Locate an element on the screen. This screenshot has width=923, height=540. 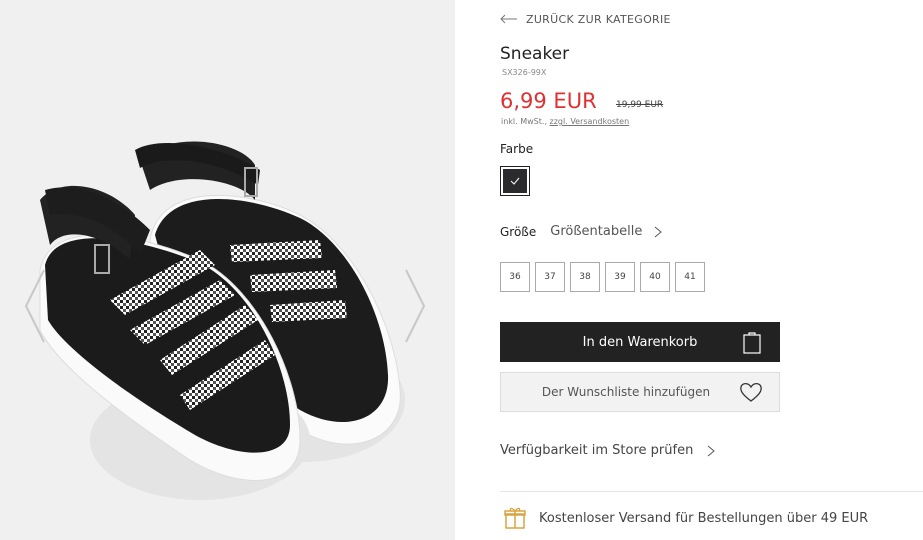
tax-note: inkl. MwSt., zzgl. Versandkosten is located at coordinates (565, 121).